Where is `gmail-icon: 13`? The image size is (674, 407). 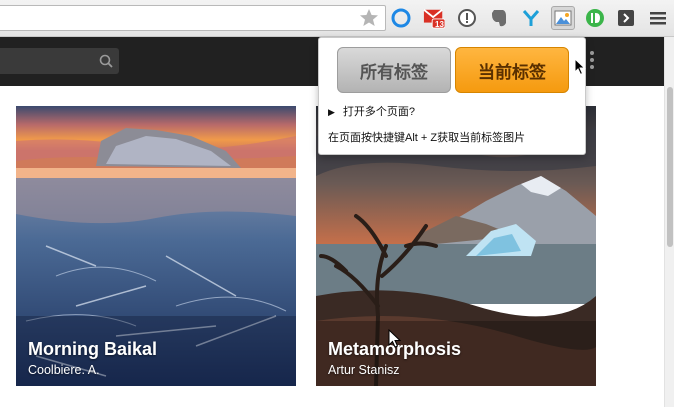 gmail-icon: 13 is located at coordinates (434, 18).